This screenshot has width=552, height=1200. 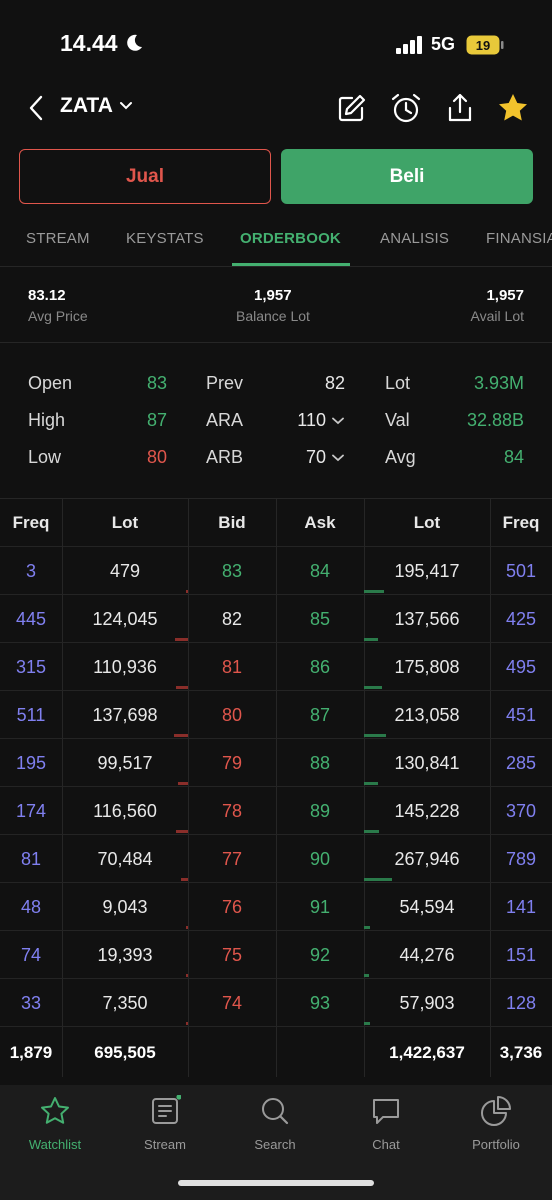 I want to click on avg-price-label: Avg Price, so click(x=58, y=316).